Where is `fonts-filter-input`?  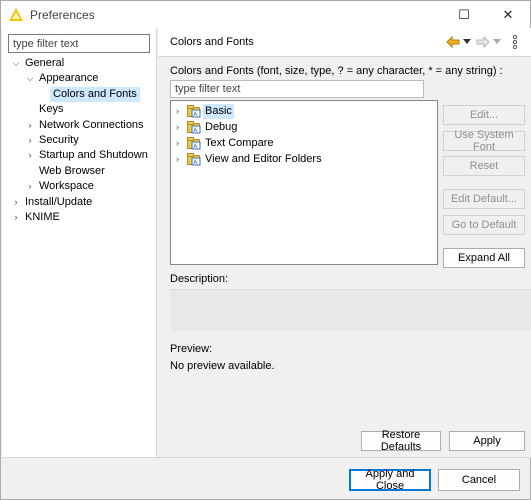 fonts-filter-input is located at coordinates (297, 89).